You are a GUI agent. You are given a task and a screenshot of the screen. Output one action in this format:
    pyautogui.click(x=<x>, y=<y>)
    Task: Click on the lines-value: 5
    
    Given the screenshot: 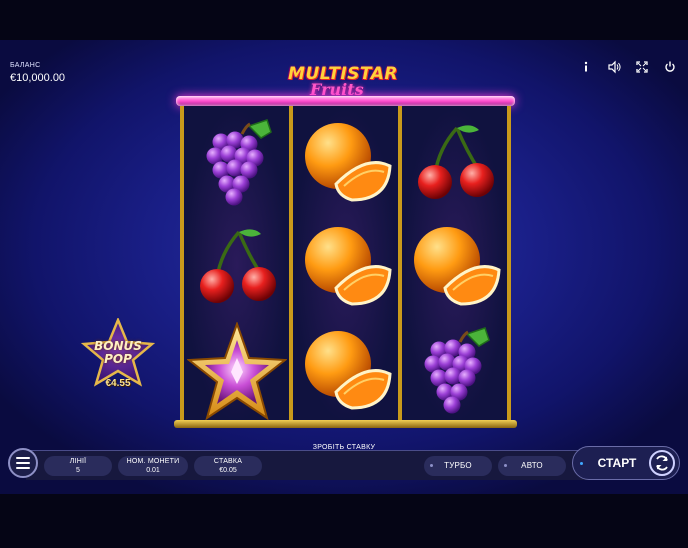 What is the action you would take?
    pyautogui.click(x=78, y=470)
    